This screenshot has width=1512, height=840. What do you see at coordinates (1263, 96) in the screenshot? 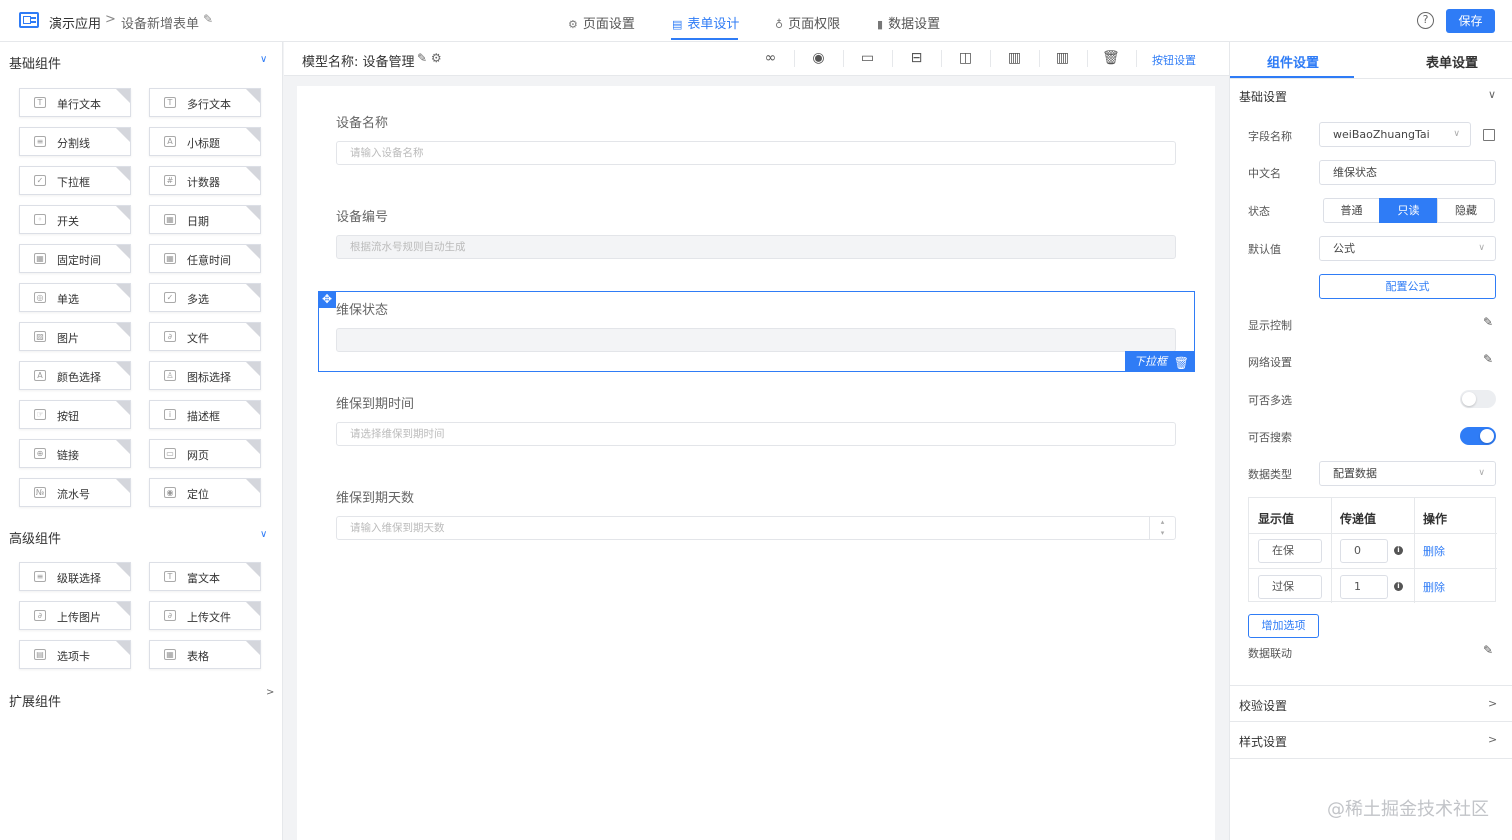
I see `section-basic-settings: 基础设置` at bounding box center [1263, 96].